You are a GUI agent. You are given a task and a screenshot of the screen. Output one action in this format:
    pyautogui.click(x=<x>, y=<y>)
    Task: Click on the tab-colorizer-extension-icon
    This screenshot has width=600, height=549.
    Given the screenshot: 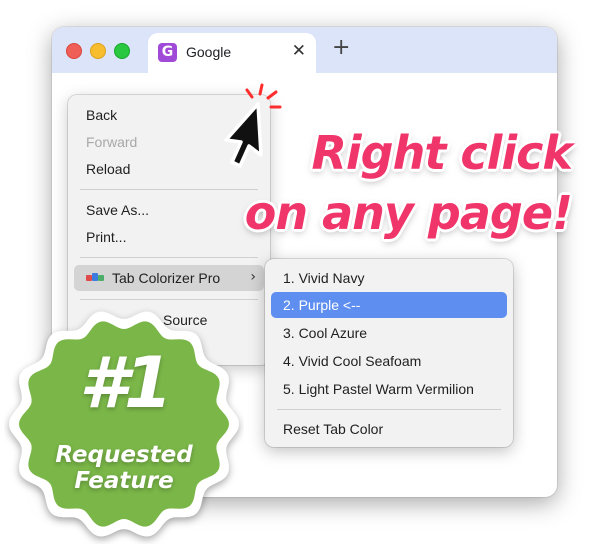 What is the action you would take?
    pyautogui.click(x=95, y=277)
    